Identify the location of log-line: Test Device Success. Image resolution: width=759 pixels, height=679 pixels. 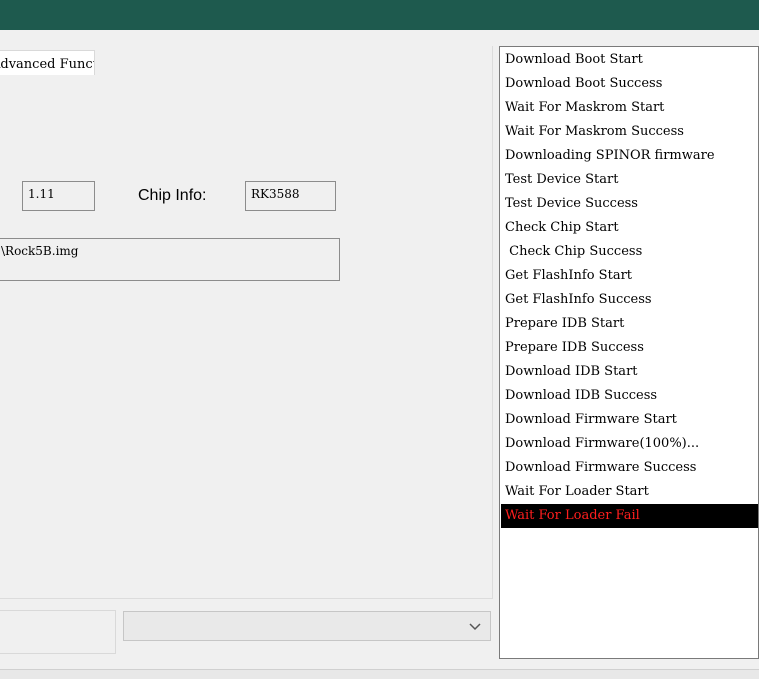
(571, 203).